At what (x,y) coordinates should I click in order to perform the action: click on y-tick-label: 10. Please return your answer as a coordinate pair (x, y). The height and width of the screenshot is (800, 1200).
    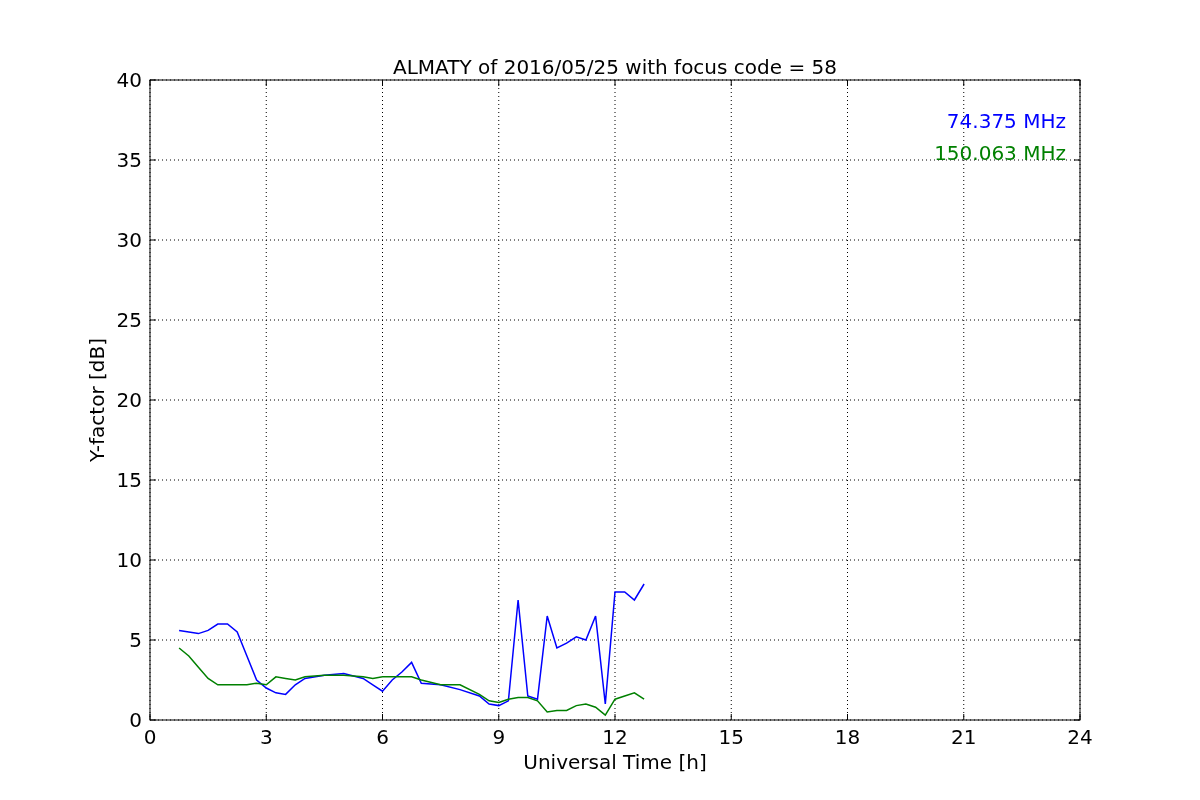
    Looking at the image, I should click on (129, 560).